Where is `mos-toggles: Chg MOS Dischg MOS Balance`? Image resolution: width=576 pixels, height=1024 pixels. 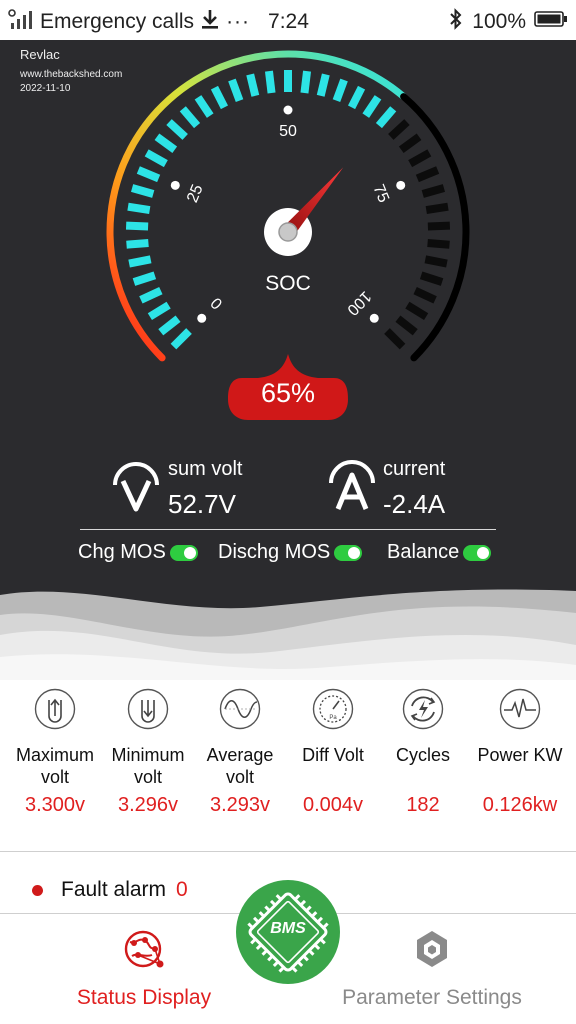
mos-toggles: Chg MOS Dischg MOS Balance is located at coordinates (288, 556).